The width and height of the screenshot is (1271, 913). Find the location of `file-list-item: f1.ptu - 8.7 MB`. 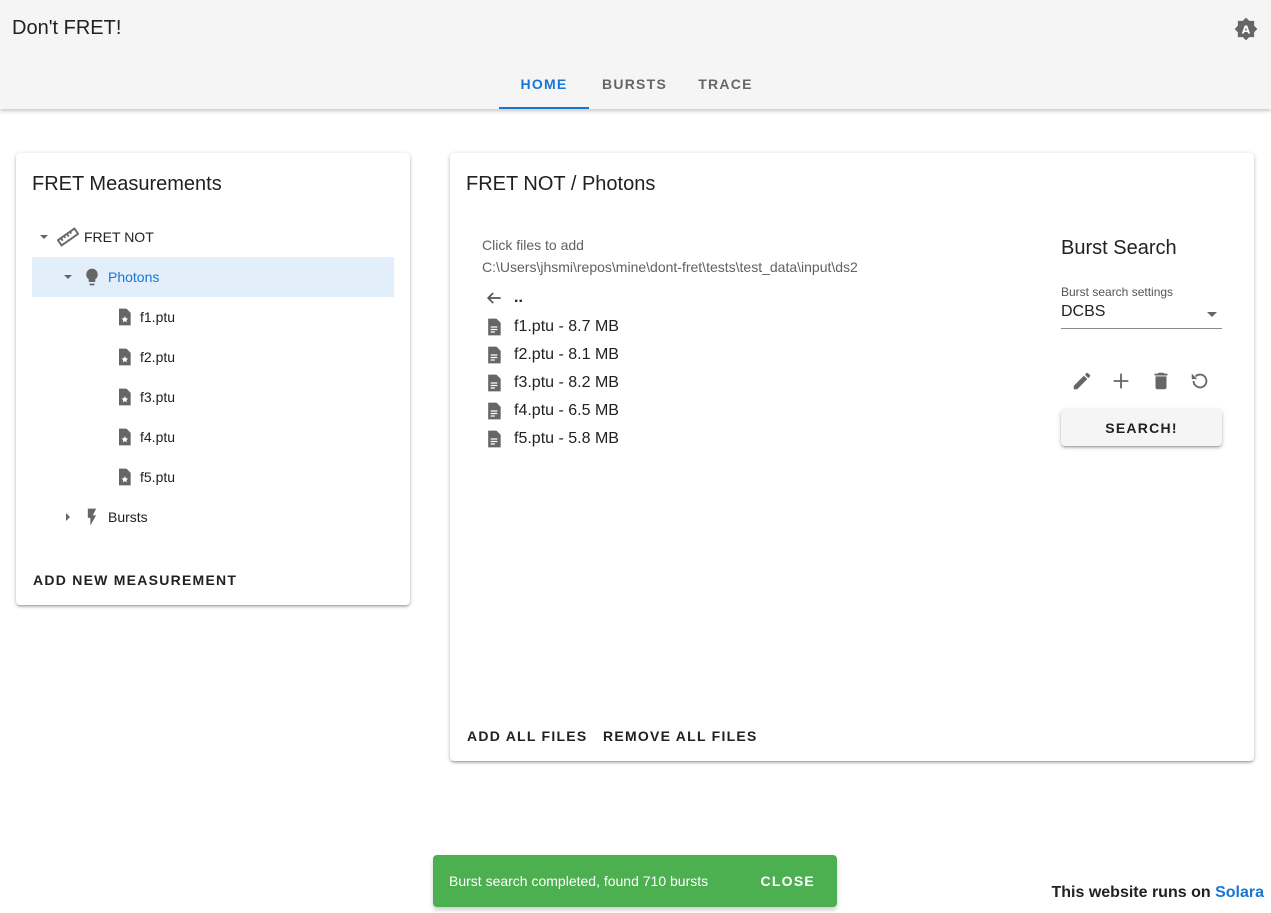

file-list-item: f1.ptu - 8.7 MB is located at coordinates (550, 327).